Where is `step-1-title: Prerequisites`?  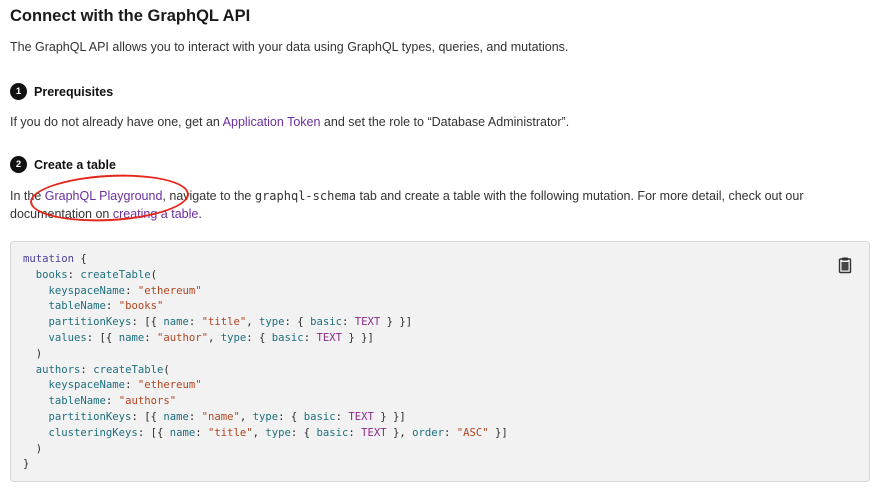 step-1-title: Prerequisites is located at coordinates (74, 91).